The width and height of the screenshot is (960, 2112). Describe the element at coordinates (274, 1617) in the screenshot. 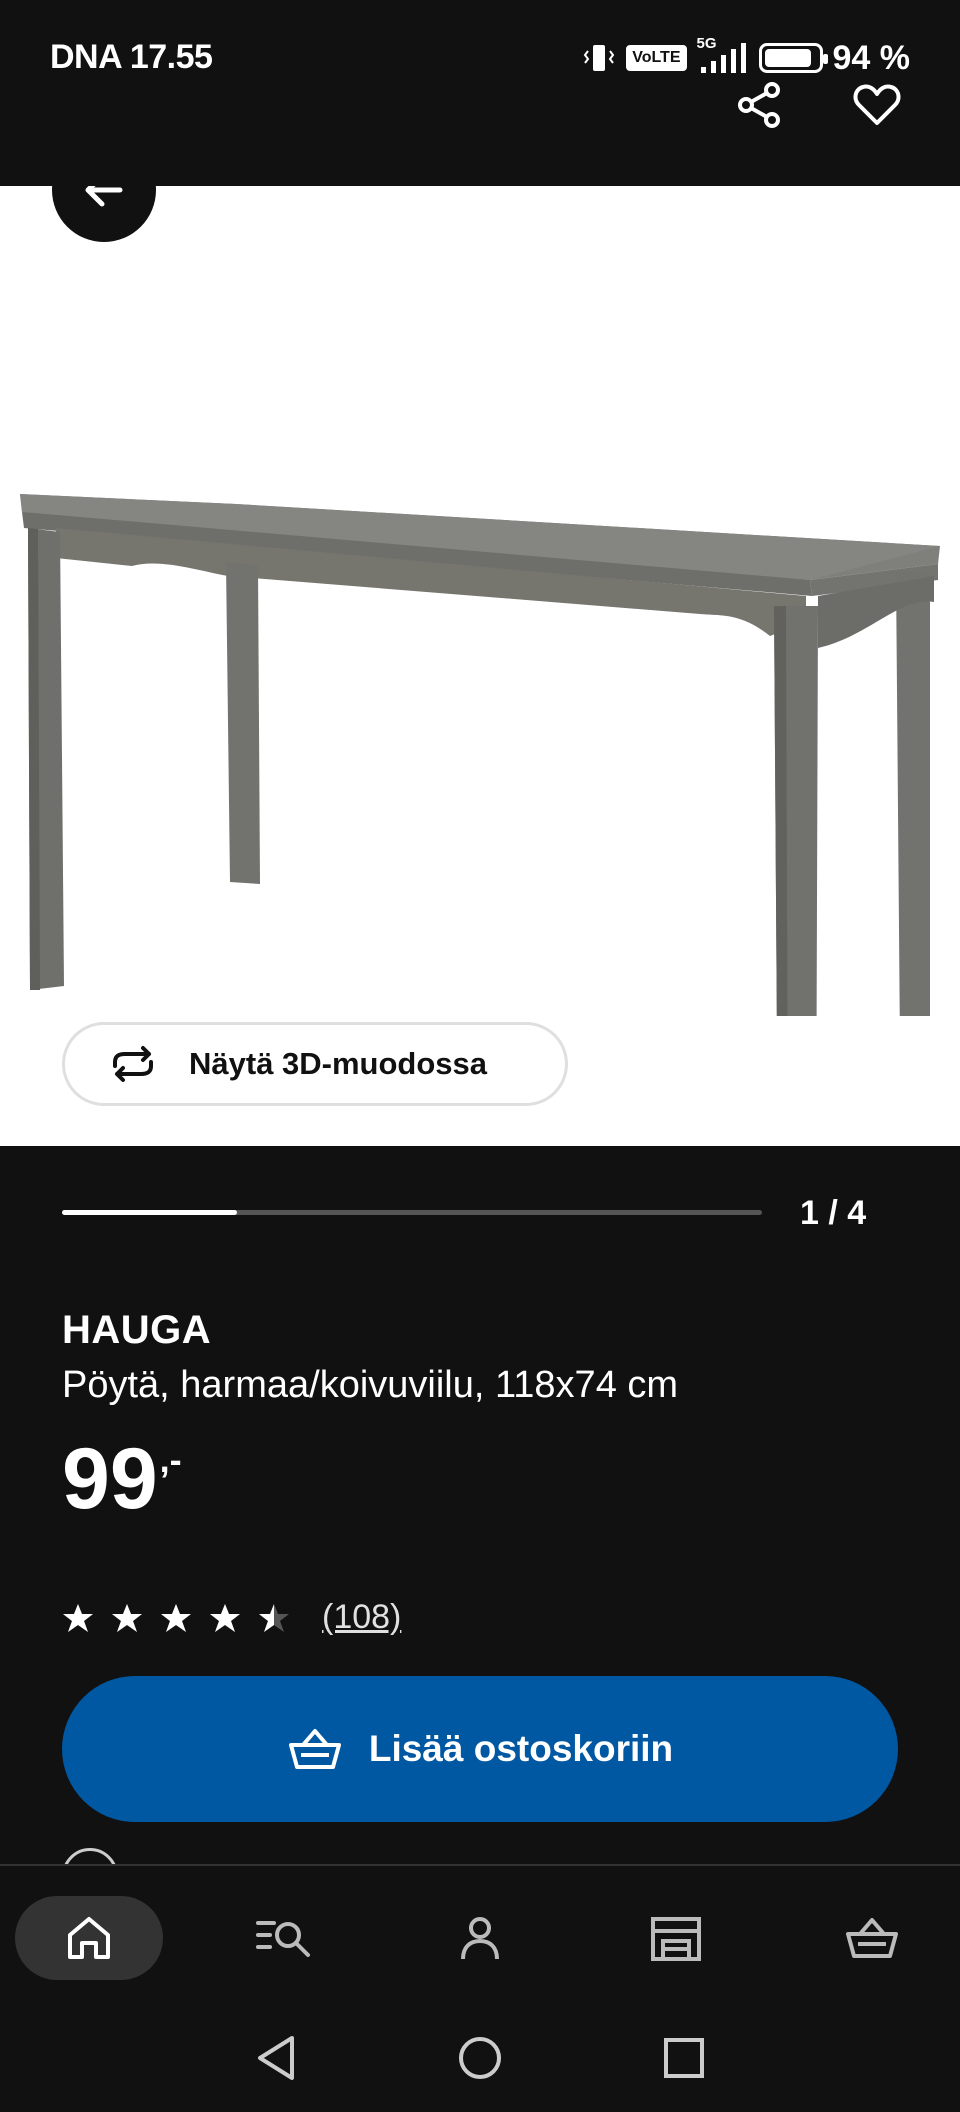

I see `star-half-icon` at that location.